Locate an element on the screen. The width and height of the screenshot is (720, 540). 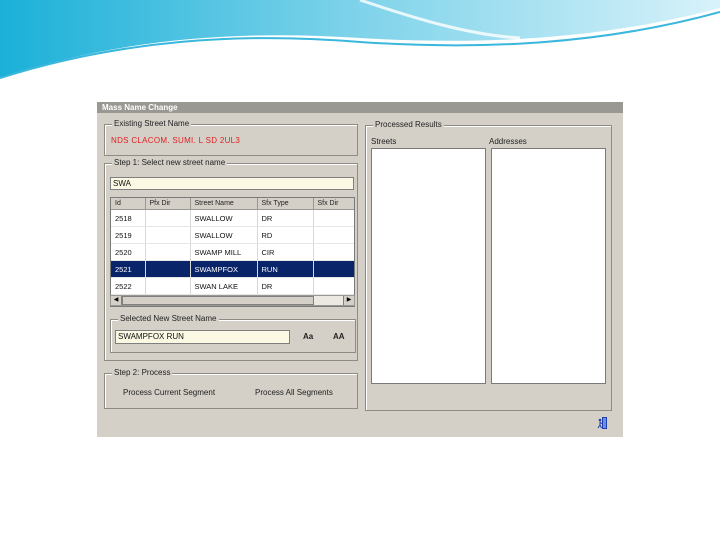
selected-street-input: SWAMPFOX RUN is located at coordinates (202, 337).